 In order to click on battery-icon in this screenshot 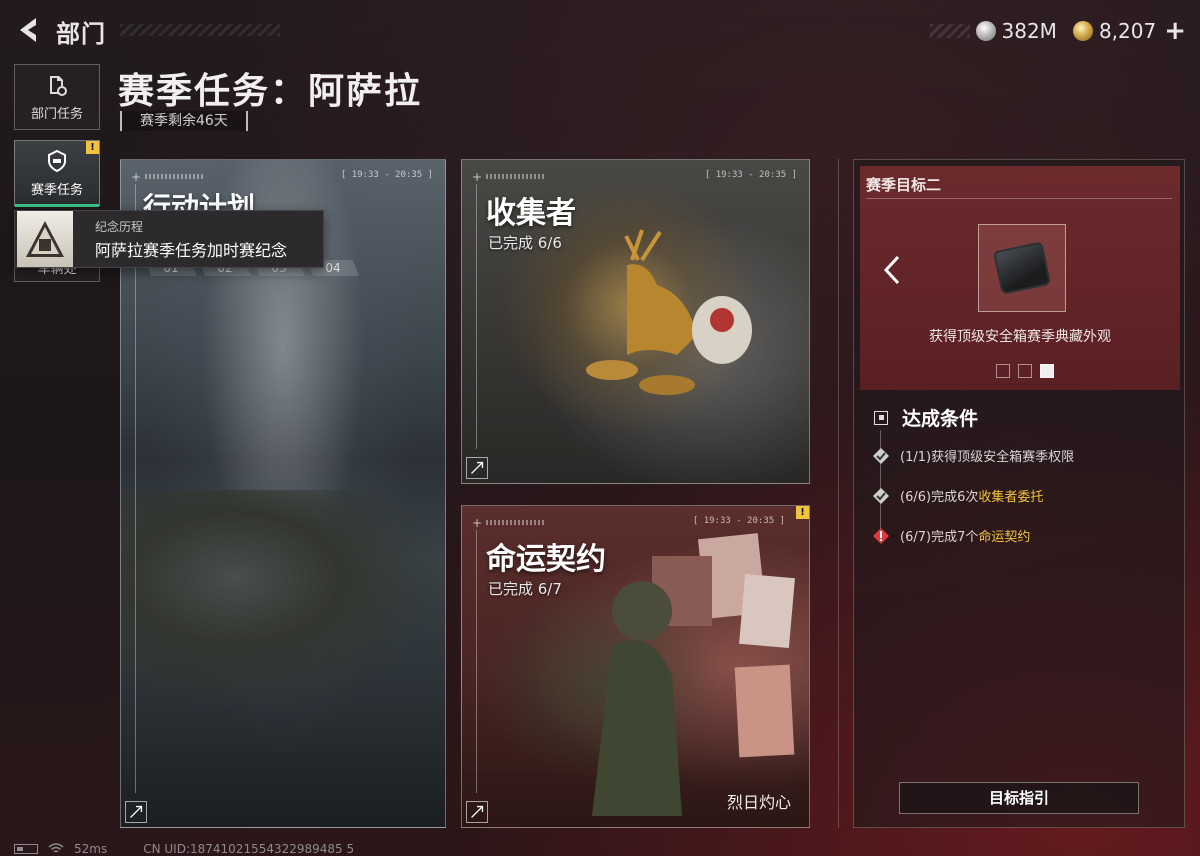, I will do `click(26, 849)`.